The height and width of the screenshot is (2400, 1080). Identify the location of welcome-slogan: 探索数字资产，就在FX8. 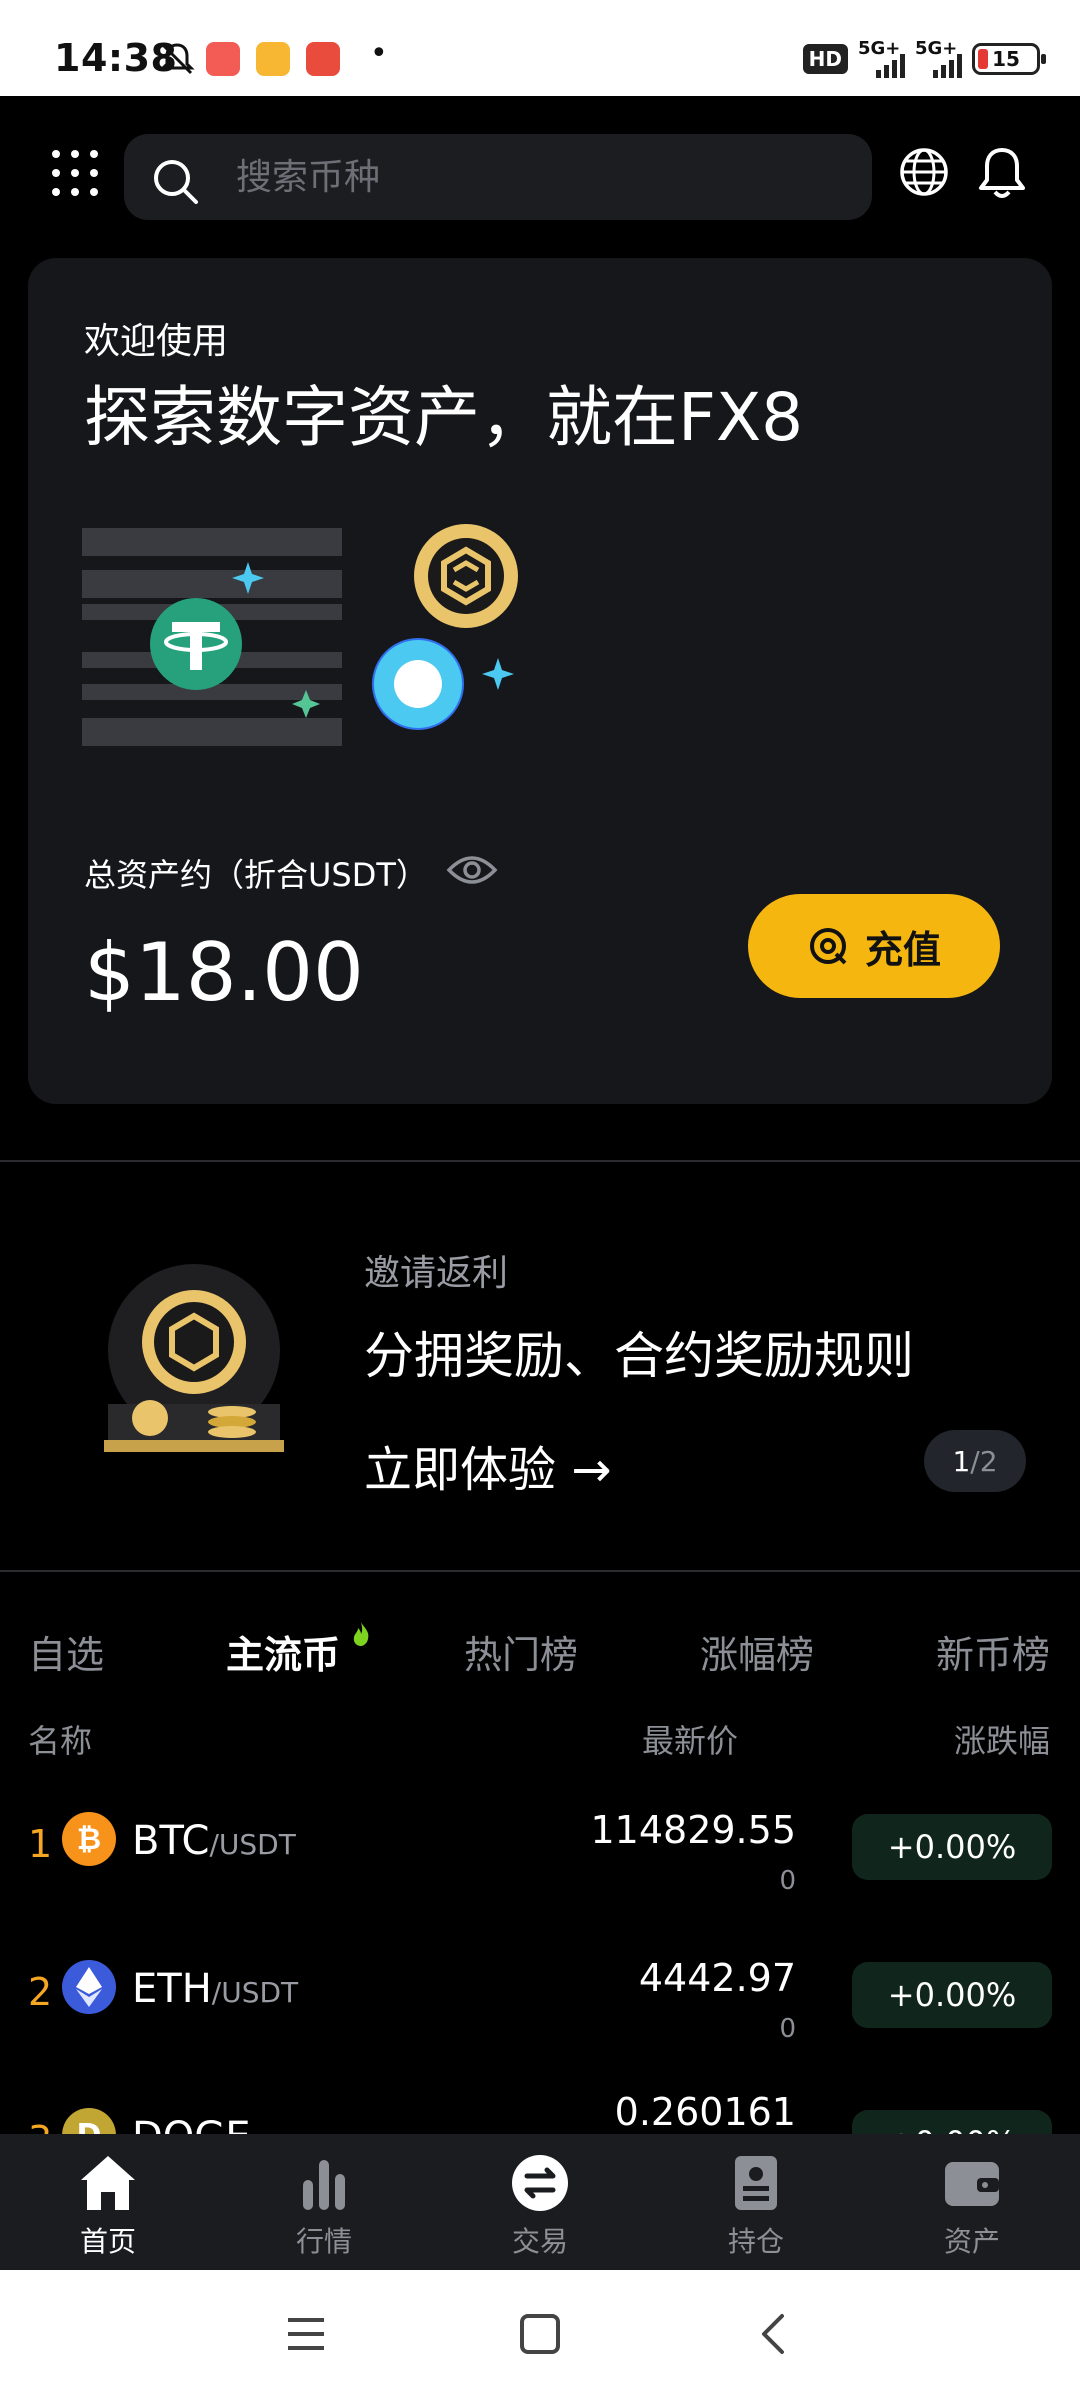
(444, 417).